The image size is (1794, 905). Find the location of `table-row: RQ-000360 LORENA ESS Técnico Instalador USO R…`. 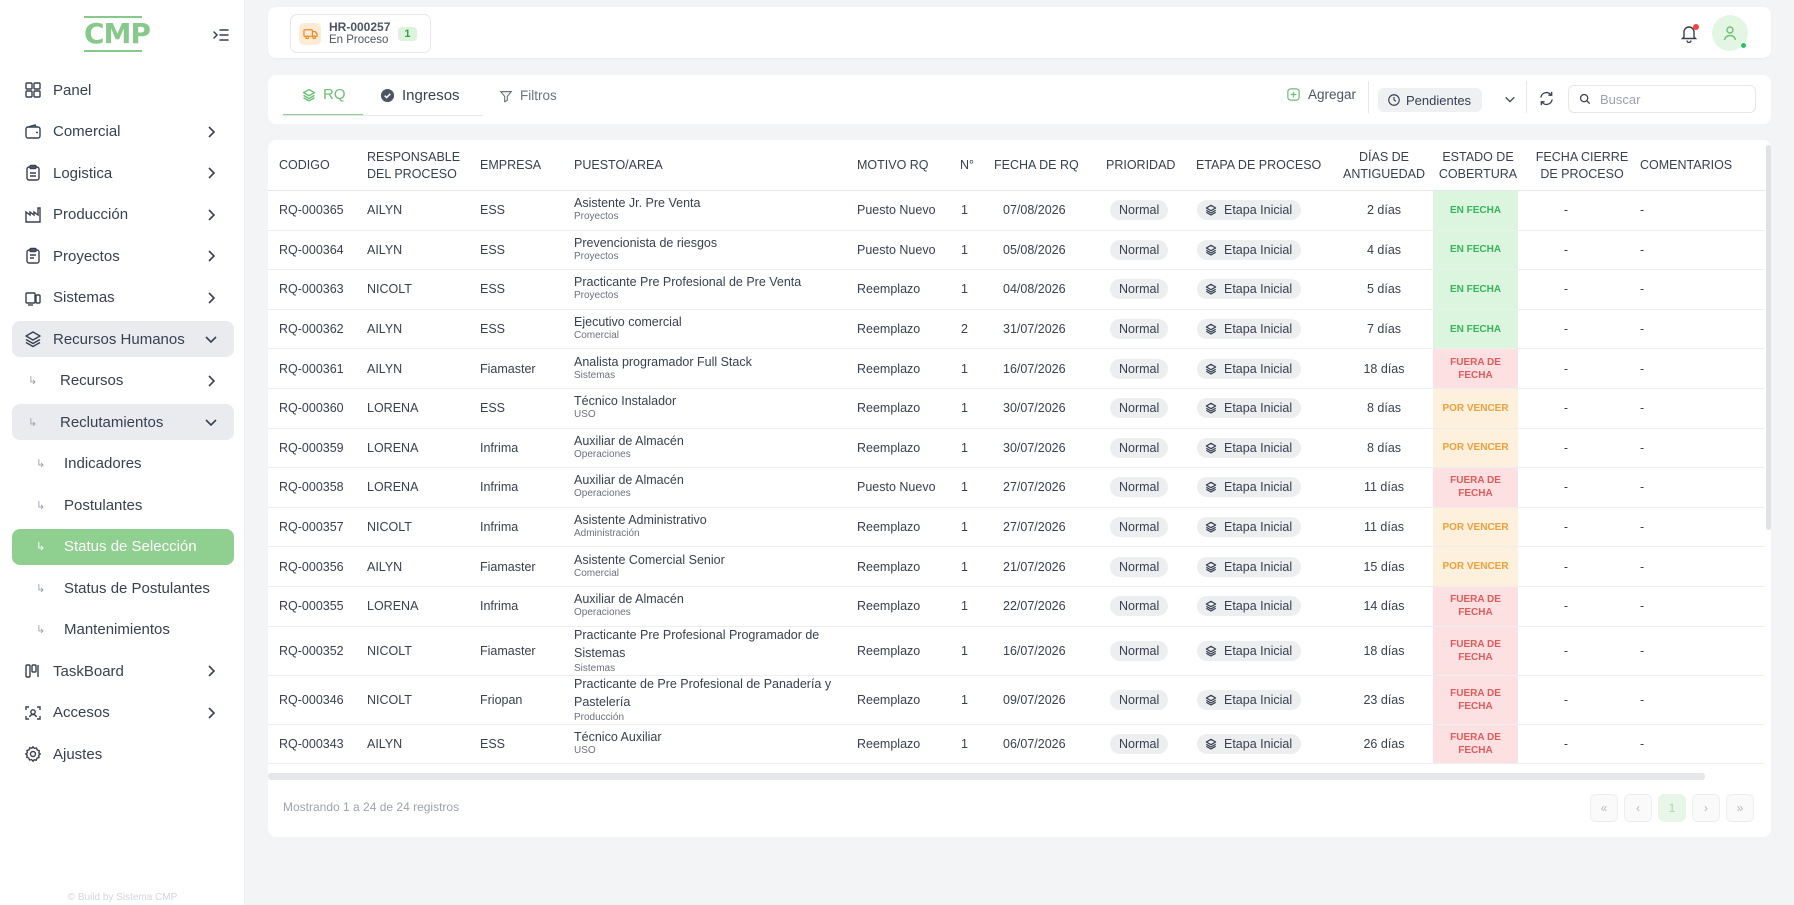

table-row: RQ-000360 LORENA ESS Técnico Instalador USO R… is located at coordinates (1016, 408).